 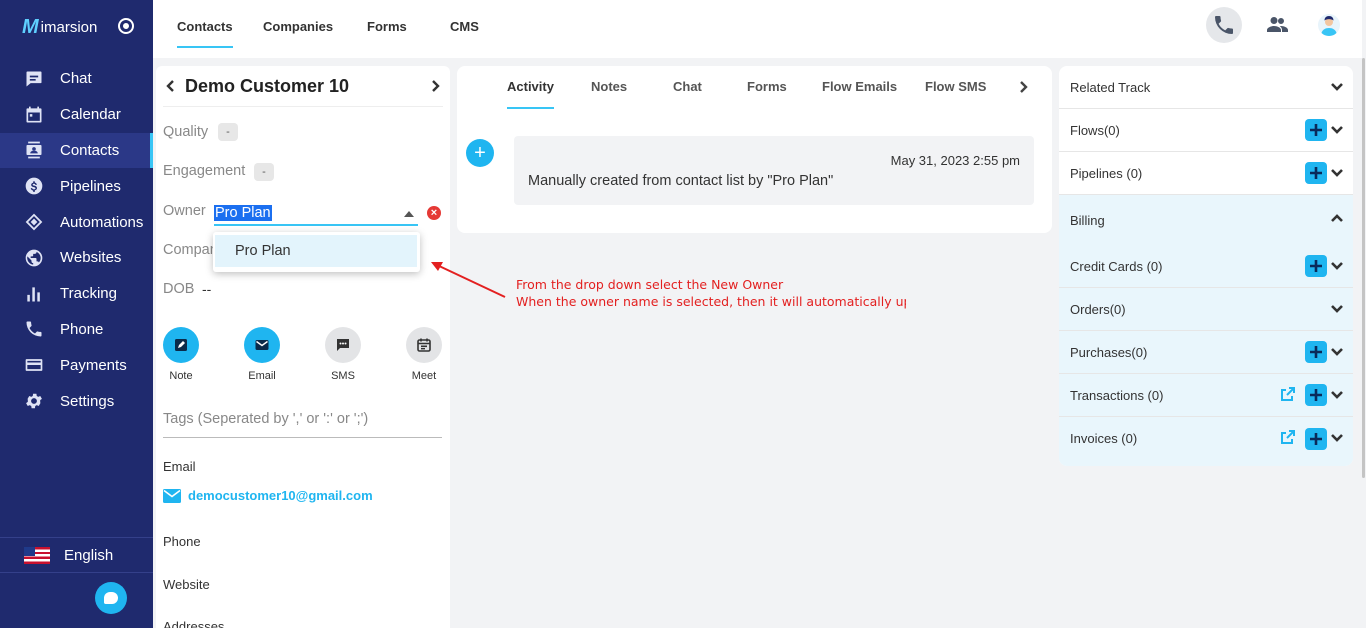 What do you see at coordinates (767, 86) in the screenshot?
I see `tab-label: Forms` at bounding box center [767, 86].